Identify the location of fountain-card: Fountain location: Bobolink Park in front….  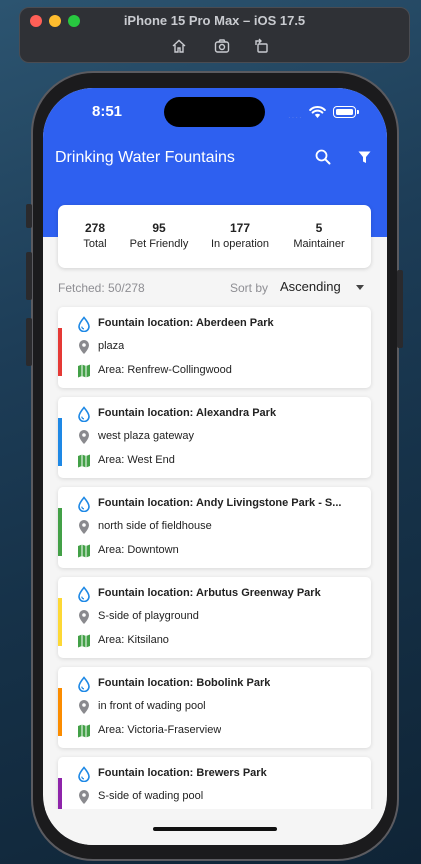
(214, 707).